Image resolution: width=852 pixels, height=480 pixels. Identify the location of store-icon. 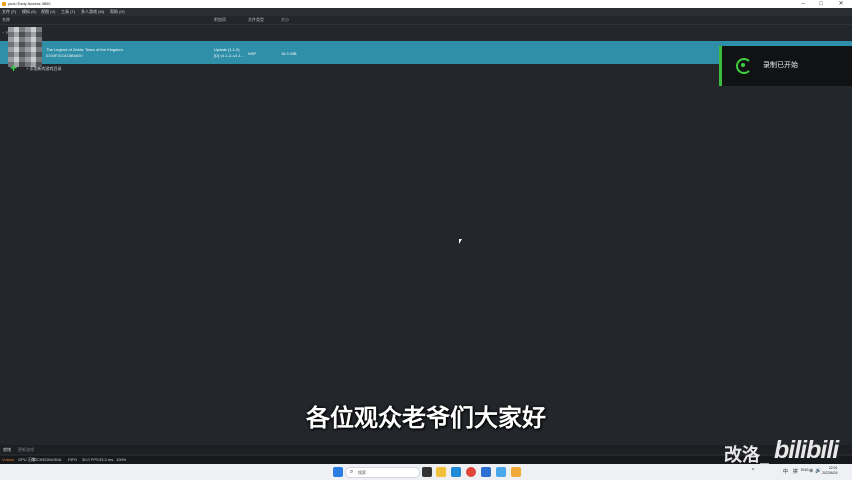
(486, 472).